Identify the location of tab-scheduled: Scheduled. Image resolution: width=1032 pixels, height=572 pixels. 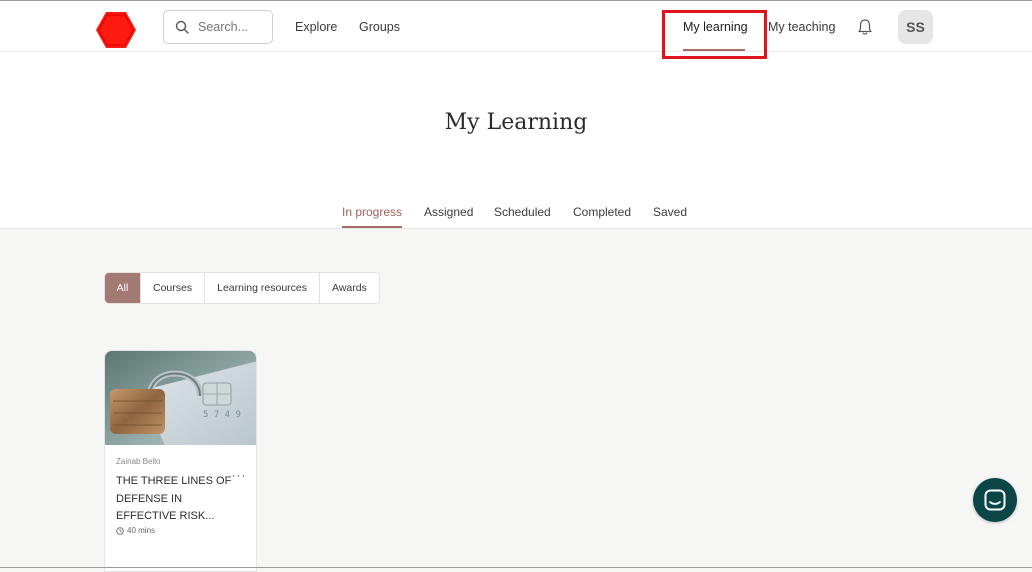
(522, 212).